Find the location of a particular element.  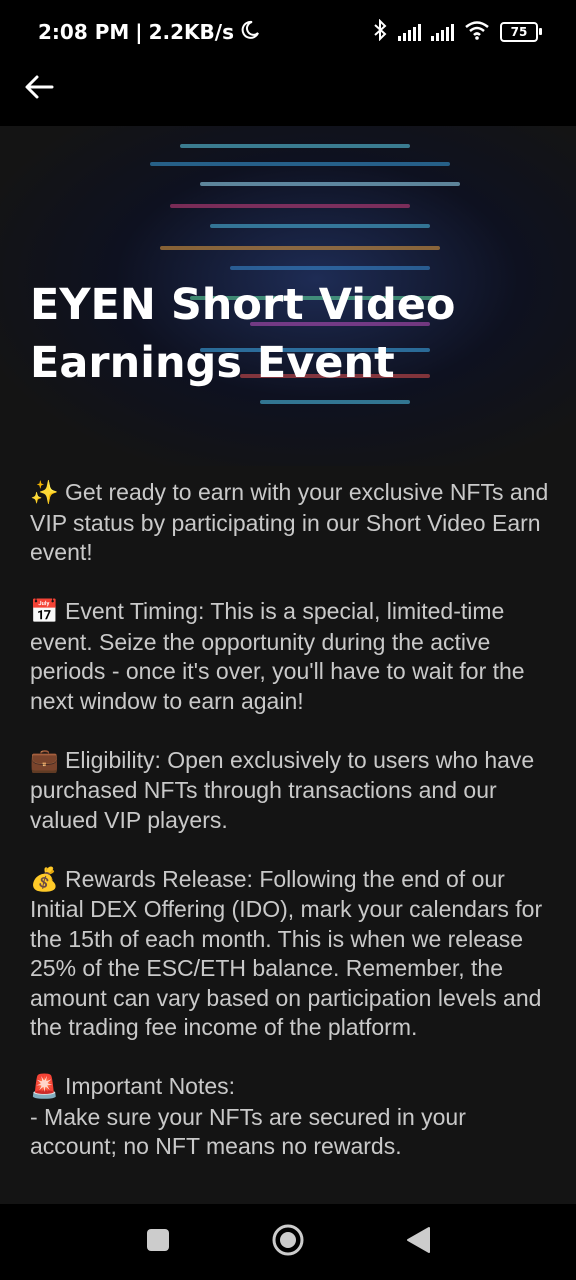

battery-icon: 75 is located at coordinates (521, 32).